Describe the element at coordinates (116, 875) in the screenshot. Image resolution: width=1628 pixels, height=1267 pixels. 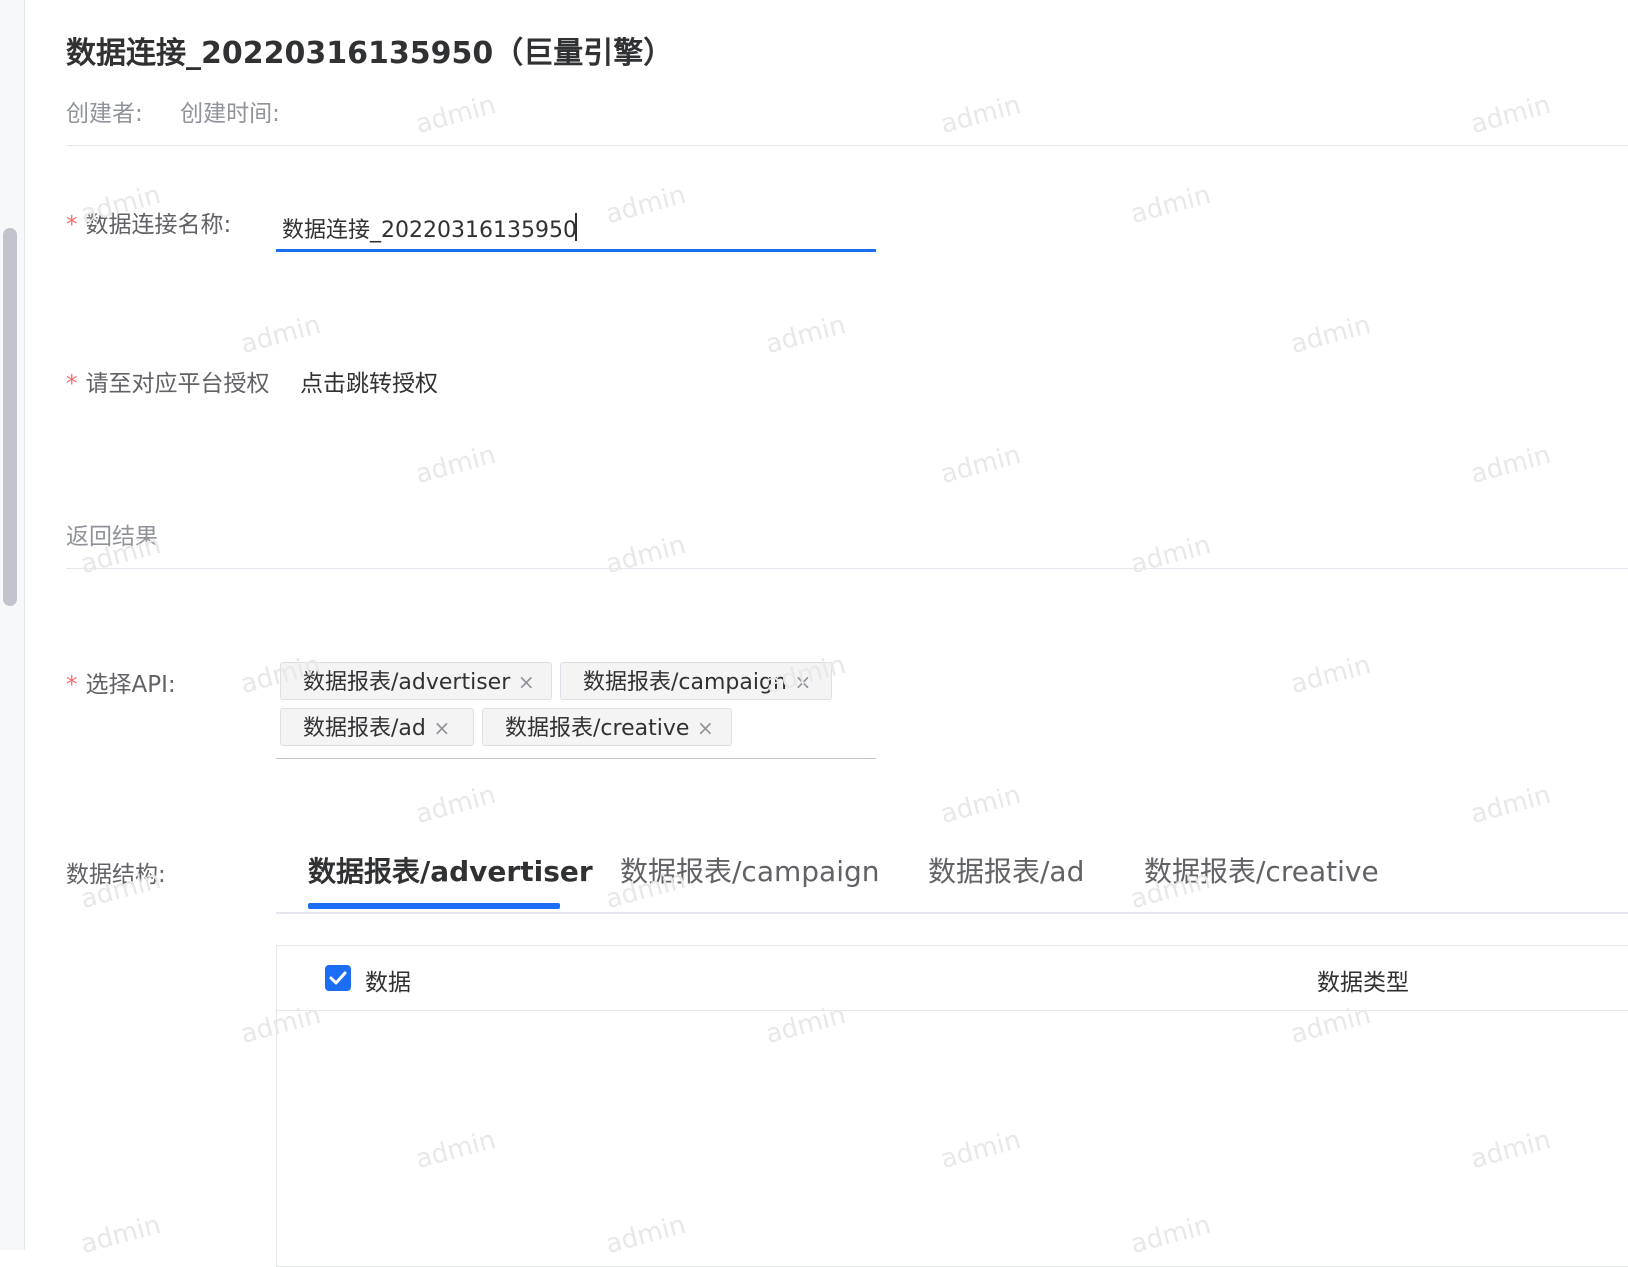
I see `data-structure-label: 数据结构:` at that location.